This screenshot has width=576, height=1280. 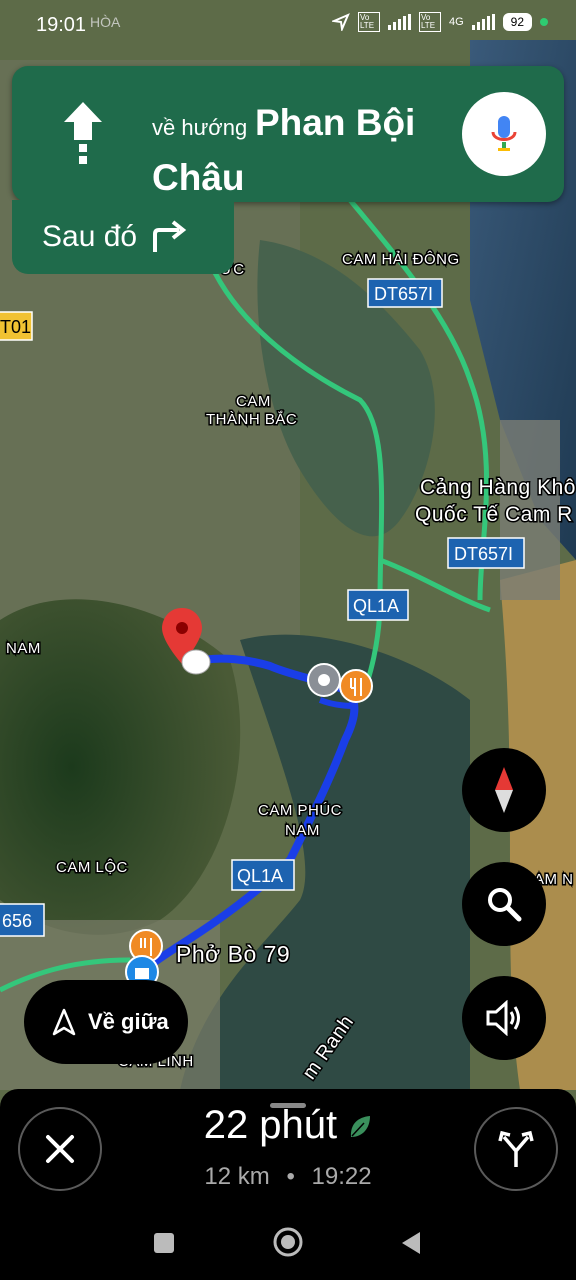 I want to click on back-triangle-icon, so click(x=411, y=1243).